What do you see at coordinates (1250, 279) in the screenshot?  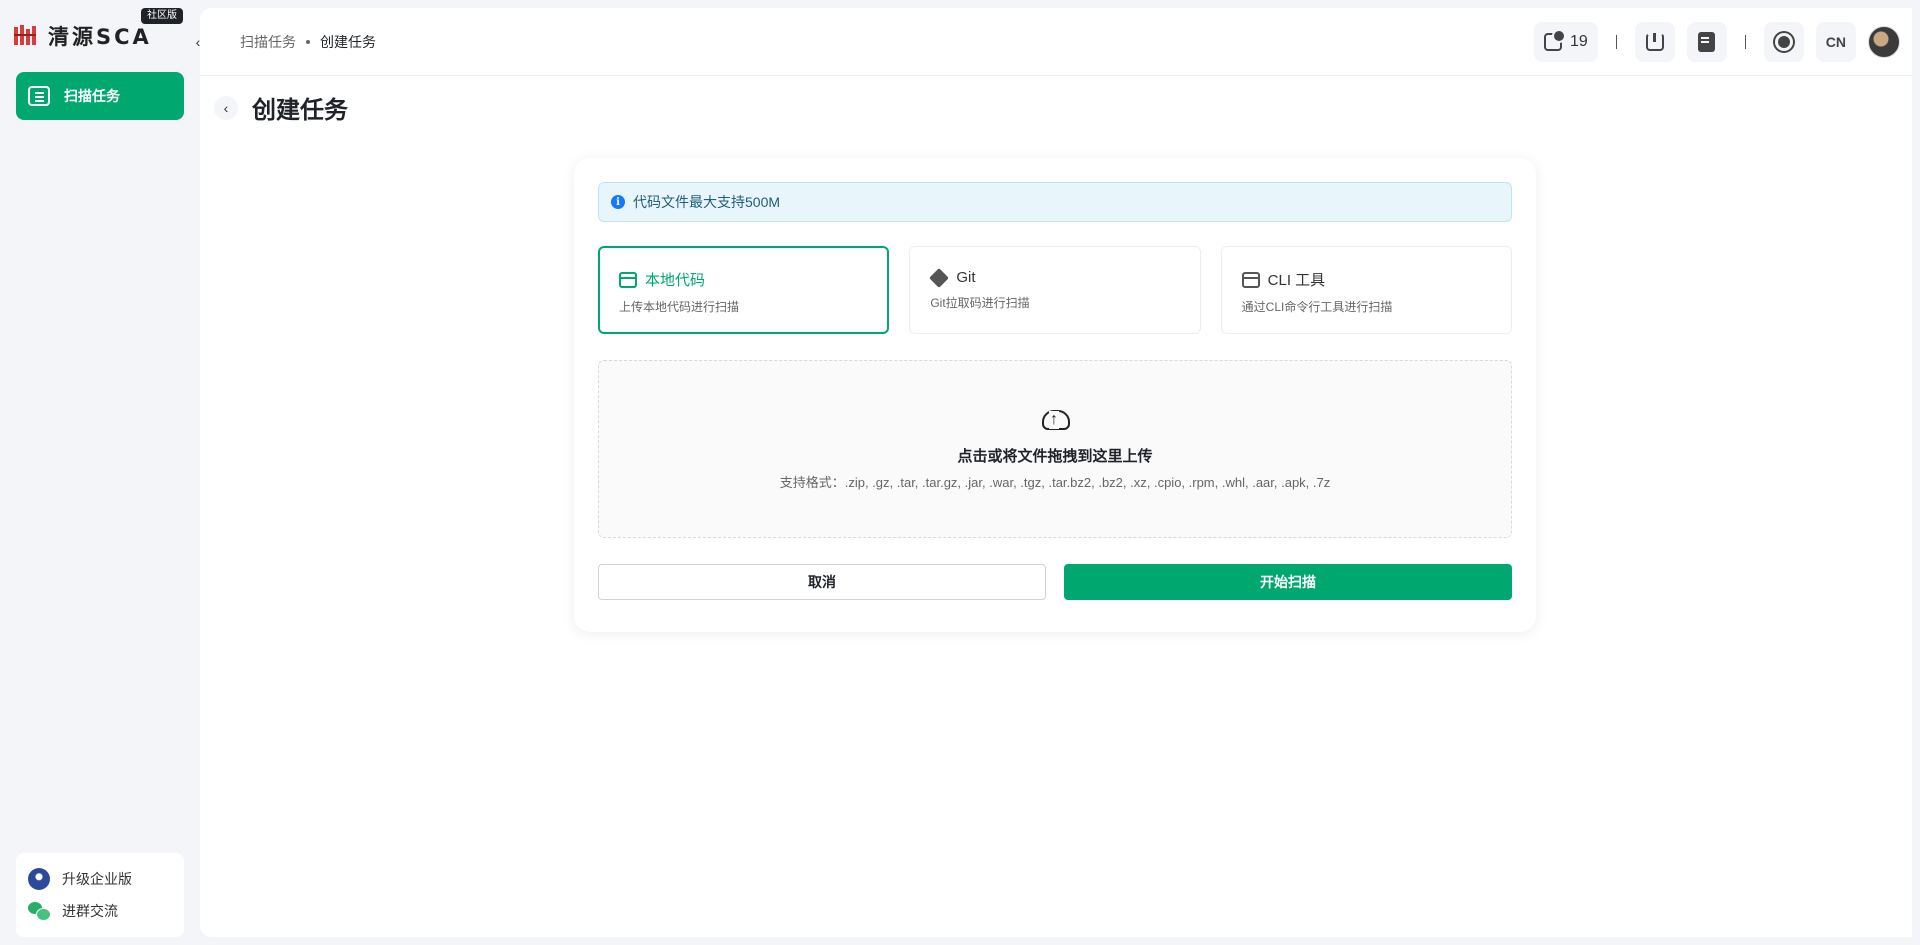 I see `cli-icon` at bounding box center [1250, 279].